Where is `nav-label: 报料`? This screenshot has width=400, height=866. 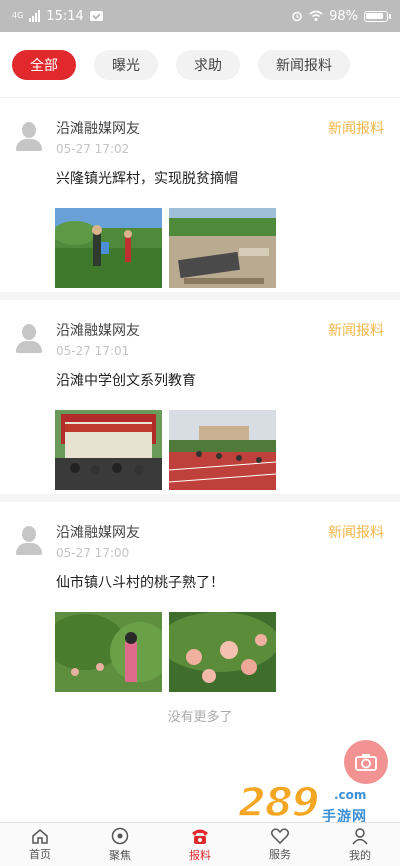 nav-label: 报料 is located at coordinates (200, 855).